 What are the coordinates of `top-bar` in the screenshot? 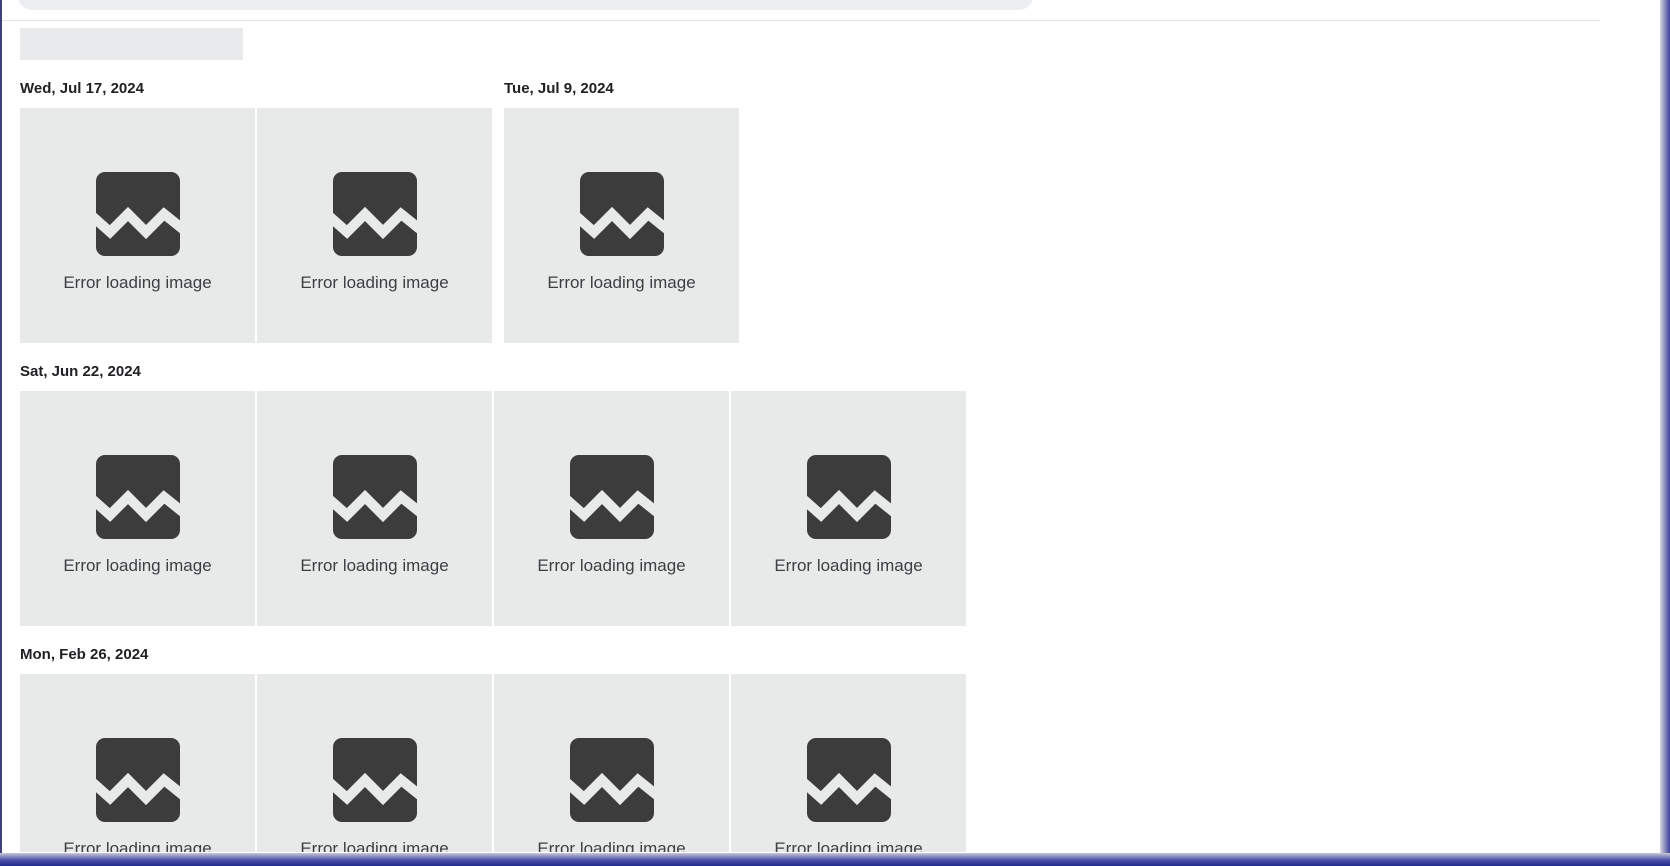 It's located at (800, 10).